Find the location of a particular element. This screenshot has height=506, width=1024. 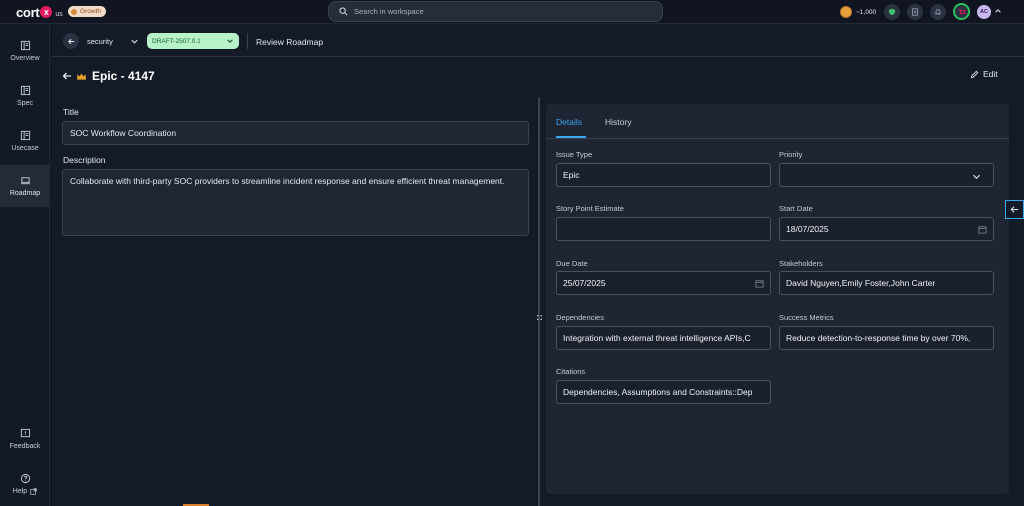

search-icon is located at coordinates (343, 11).